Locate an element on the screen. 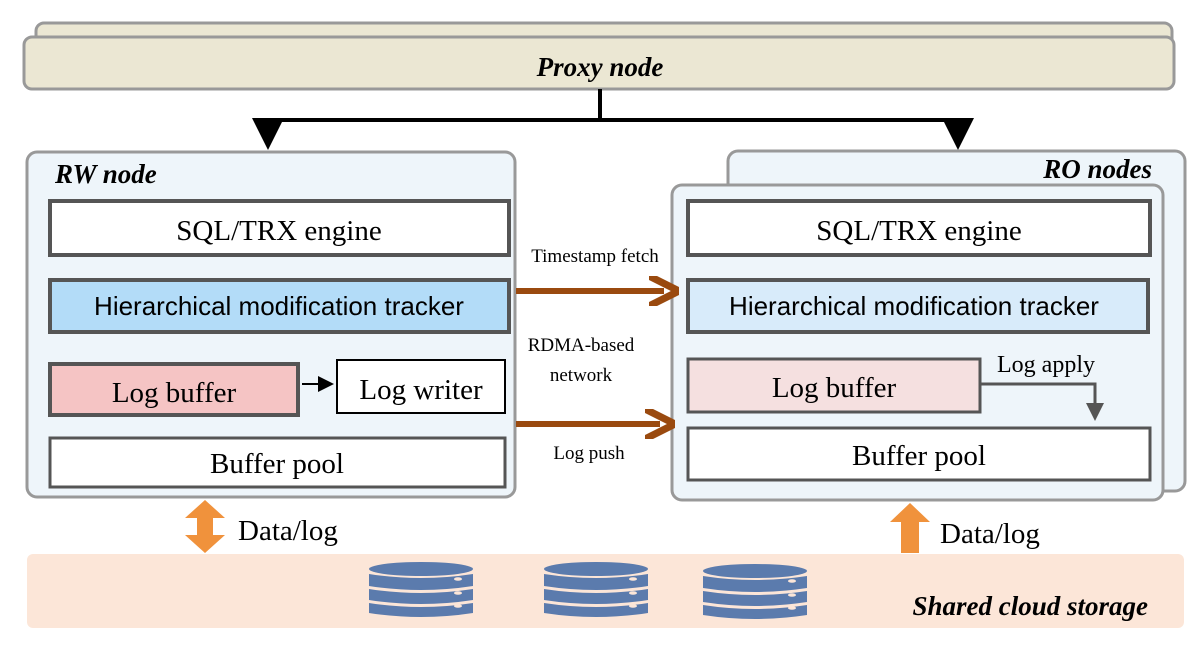 This screenshot has height=646, width=1200. ro-log-buffer-label: Log buffer is located at coordinates (834, 388).